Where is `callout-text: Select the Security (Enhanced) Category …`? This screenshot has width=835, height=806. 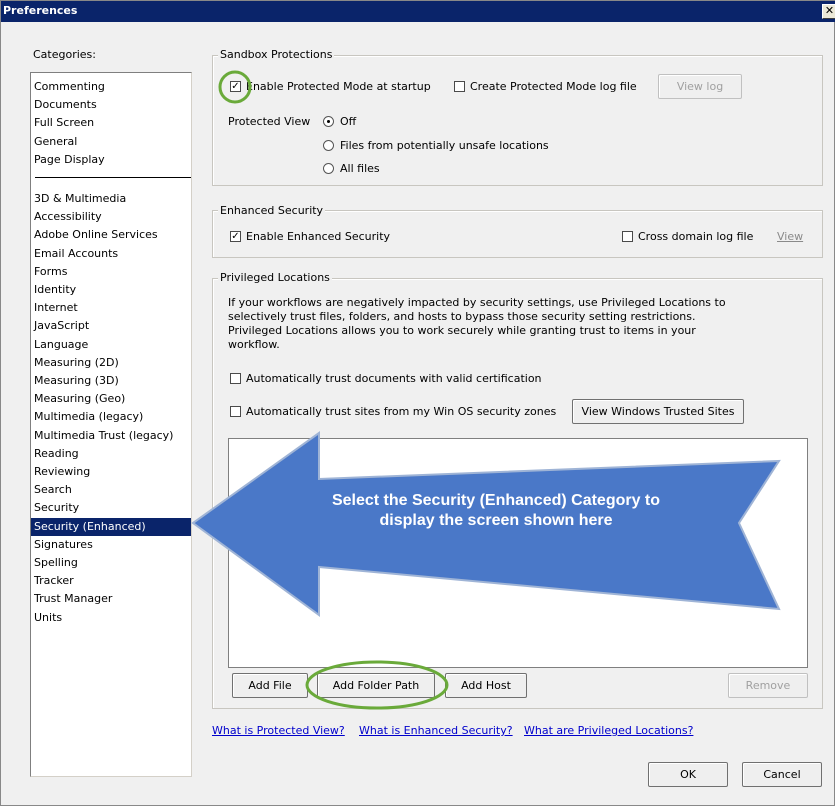 callout-text: Select the Security (Enhanced) Category … is located at coordinates (496, 510).